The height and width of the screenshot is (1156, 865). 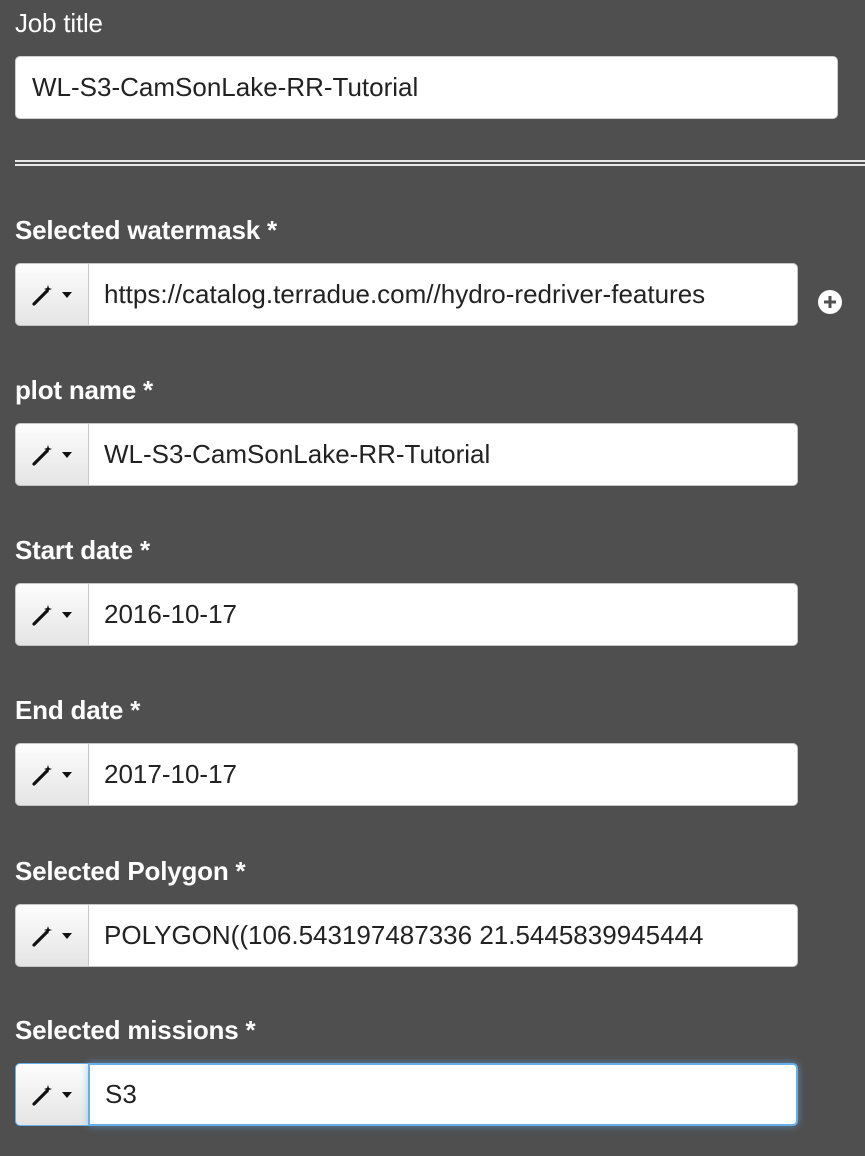 What do you see at coordinates (440, 163) in the screenshot?
I see `section-divider` at bounding box center [440, 163].